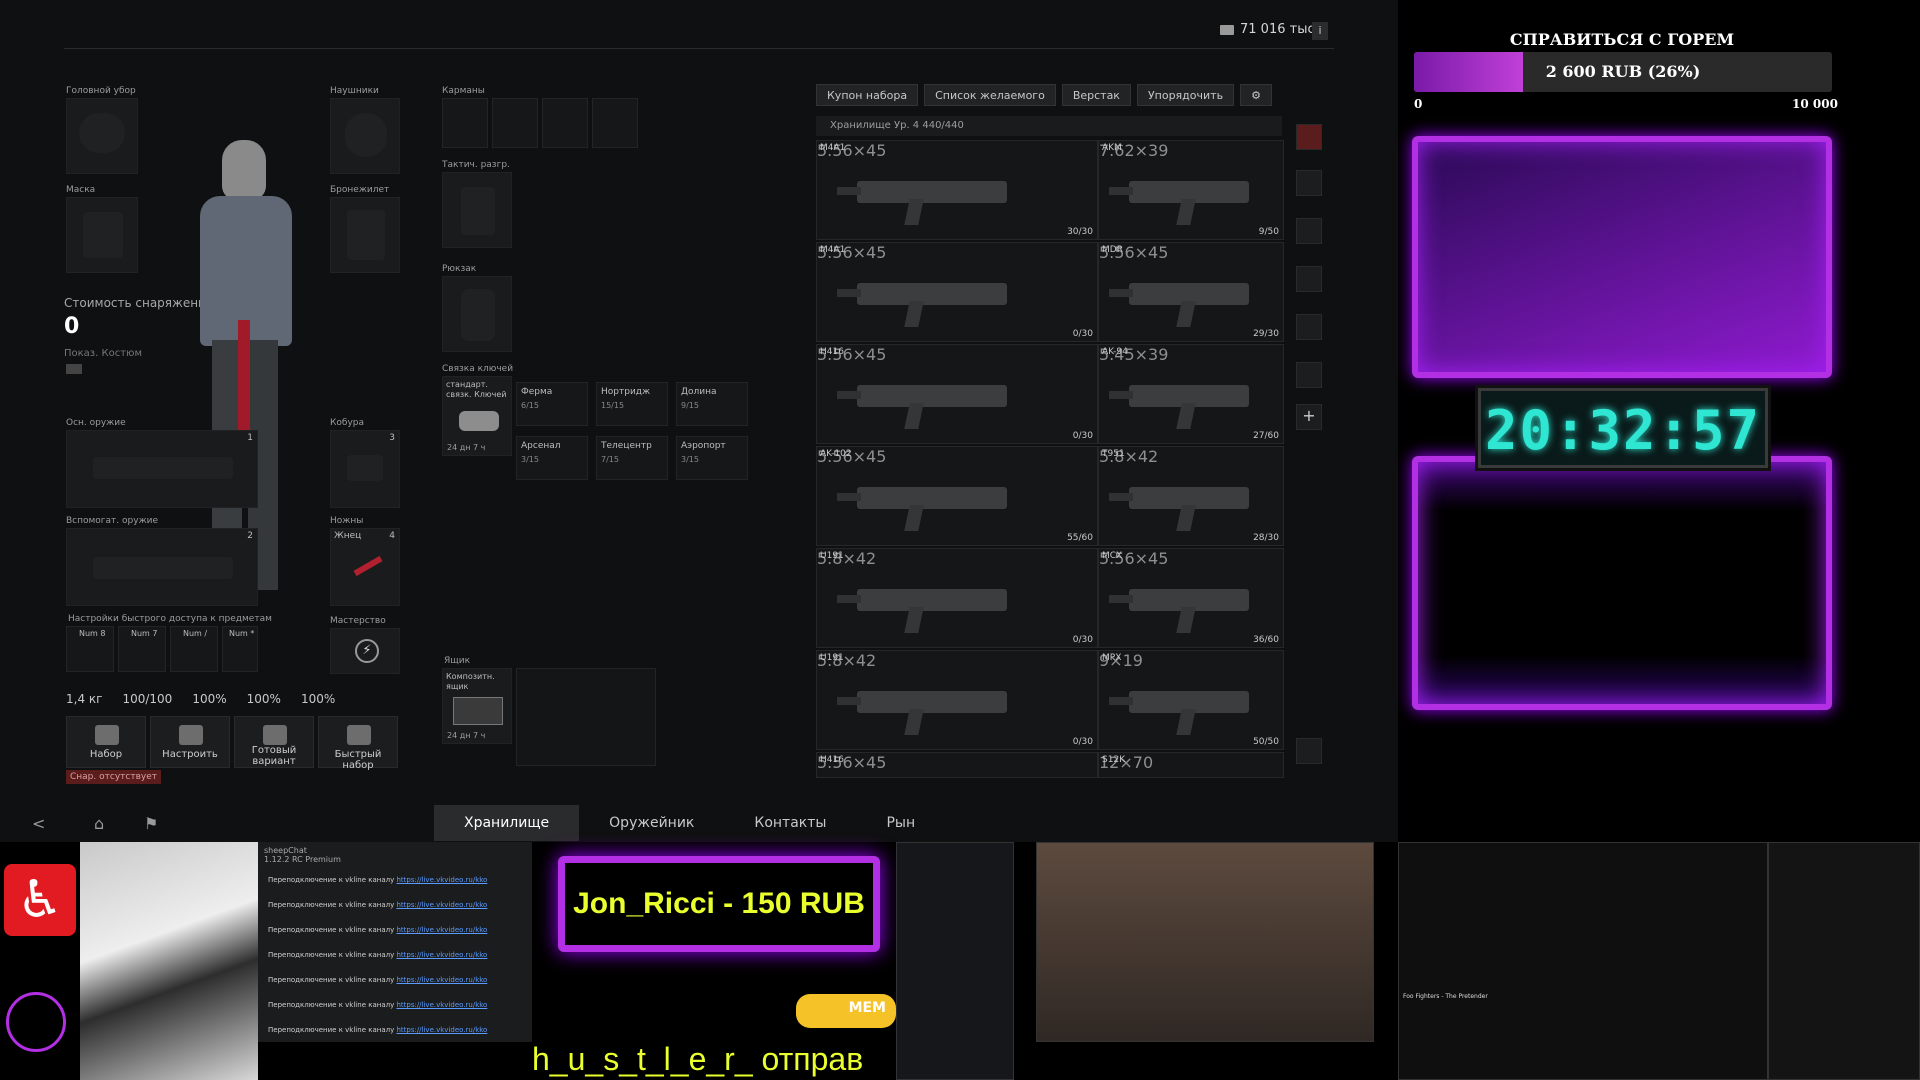  Describe the element at coordinates (1096, 95) in the screenshot. I see `workbench-button: Верстак` at that location.